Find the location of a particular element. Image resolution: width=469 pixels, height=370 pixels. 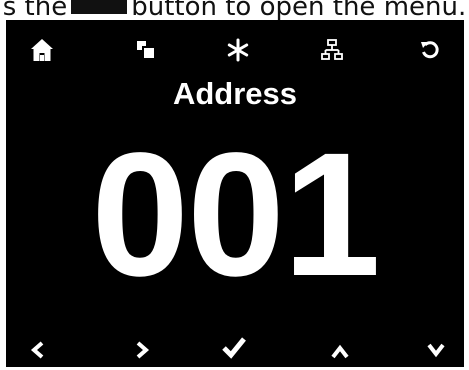

asterisk-icon is located at coordinates (238, 50).